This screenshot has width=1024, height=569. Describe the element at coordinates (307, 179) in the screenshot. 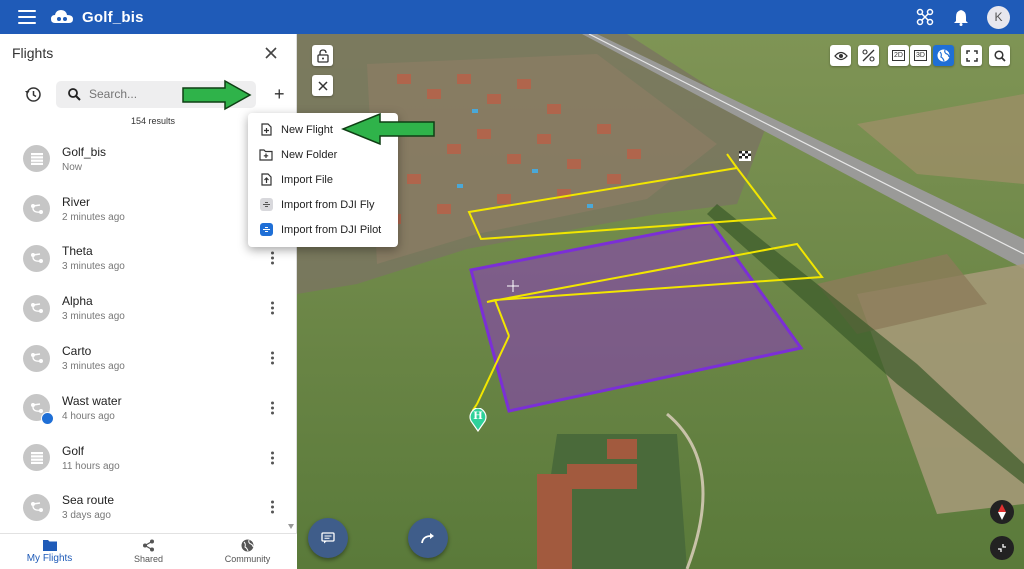

I see `menu-item-label: Import File` at that location.